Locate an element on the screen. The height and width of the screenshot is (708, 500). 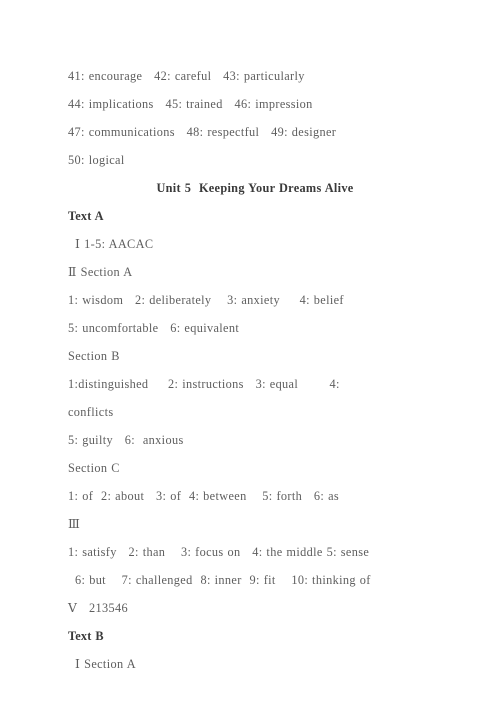
sec-b-answers-3: 5: guilty 6: anxious is located at coordinates (126, 440).